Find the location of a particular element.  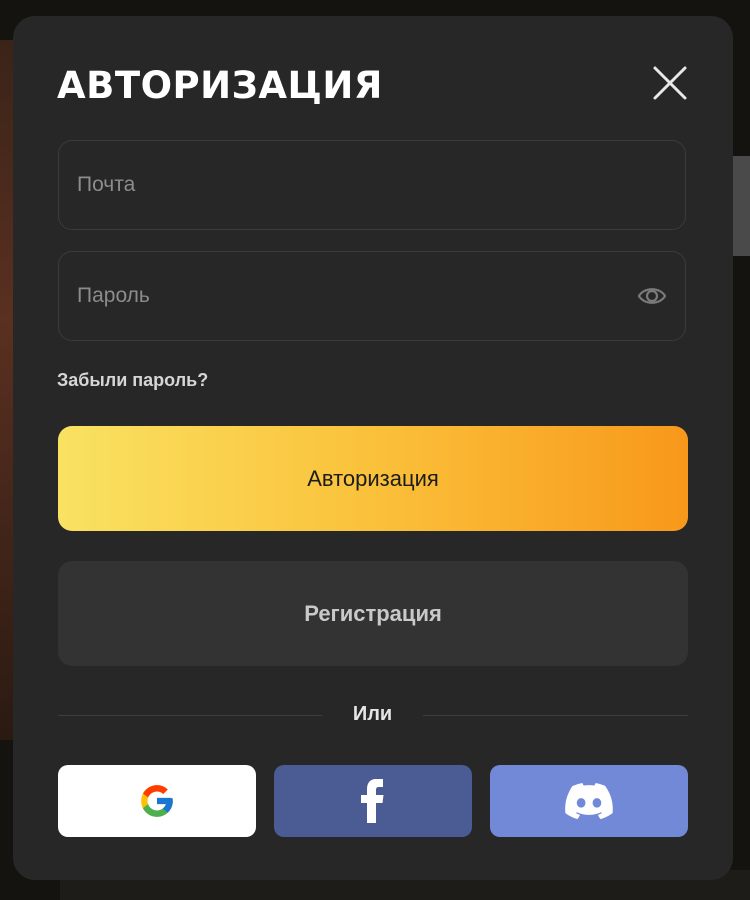

divider-line-left is located at coordinates (190, 715).